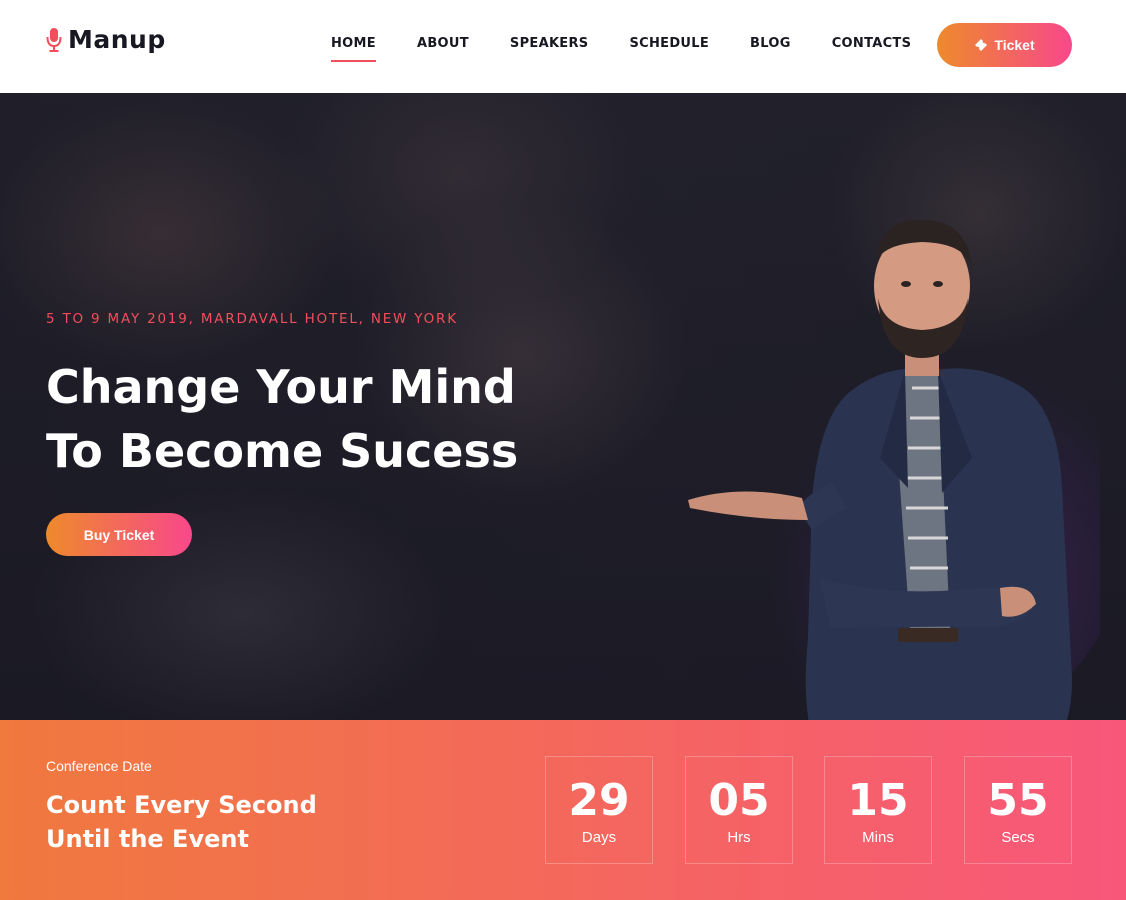 The image size is (1126, 900). I want to click on countdown-title-line-1: Count Every Second, so click(181, 805).